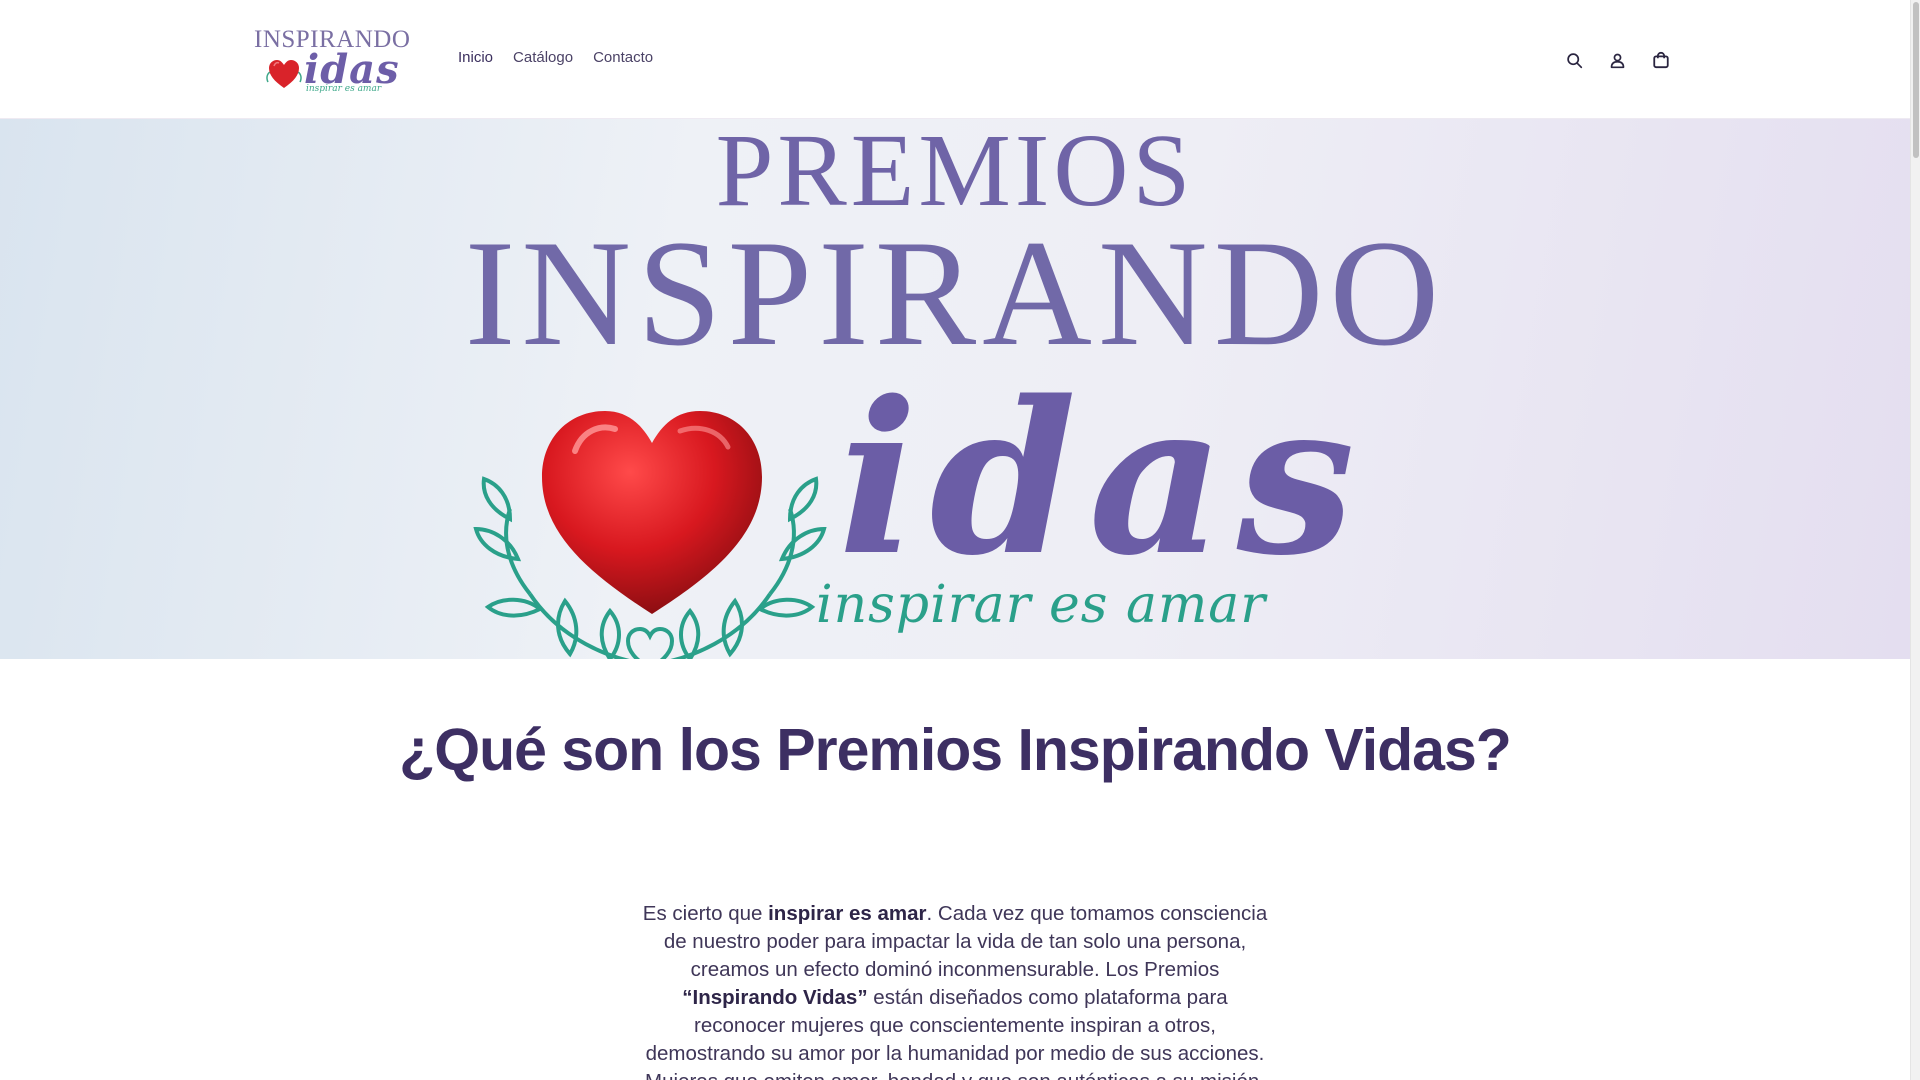 This screenshot has width=1920, height=1080. Describe the element at coordinates (344, 89) in the screenshot. I see `logo-tagline: inspirar es amar` at that location.